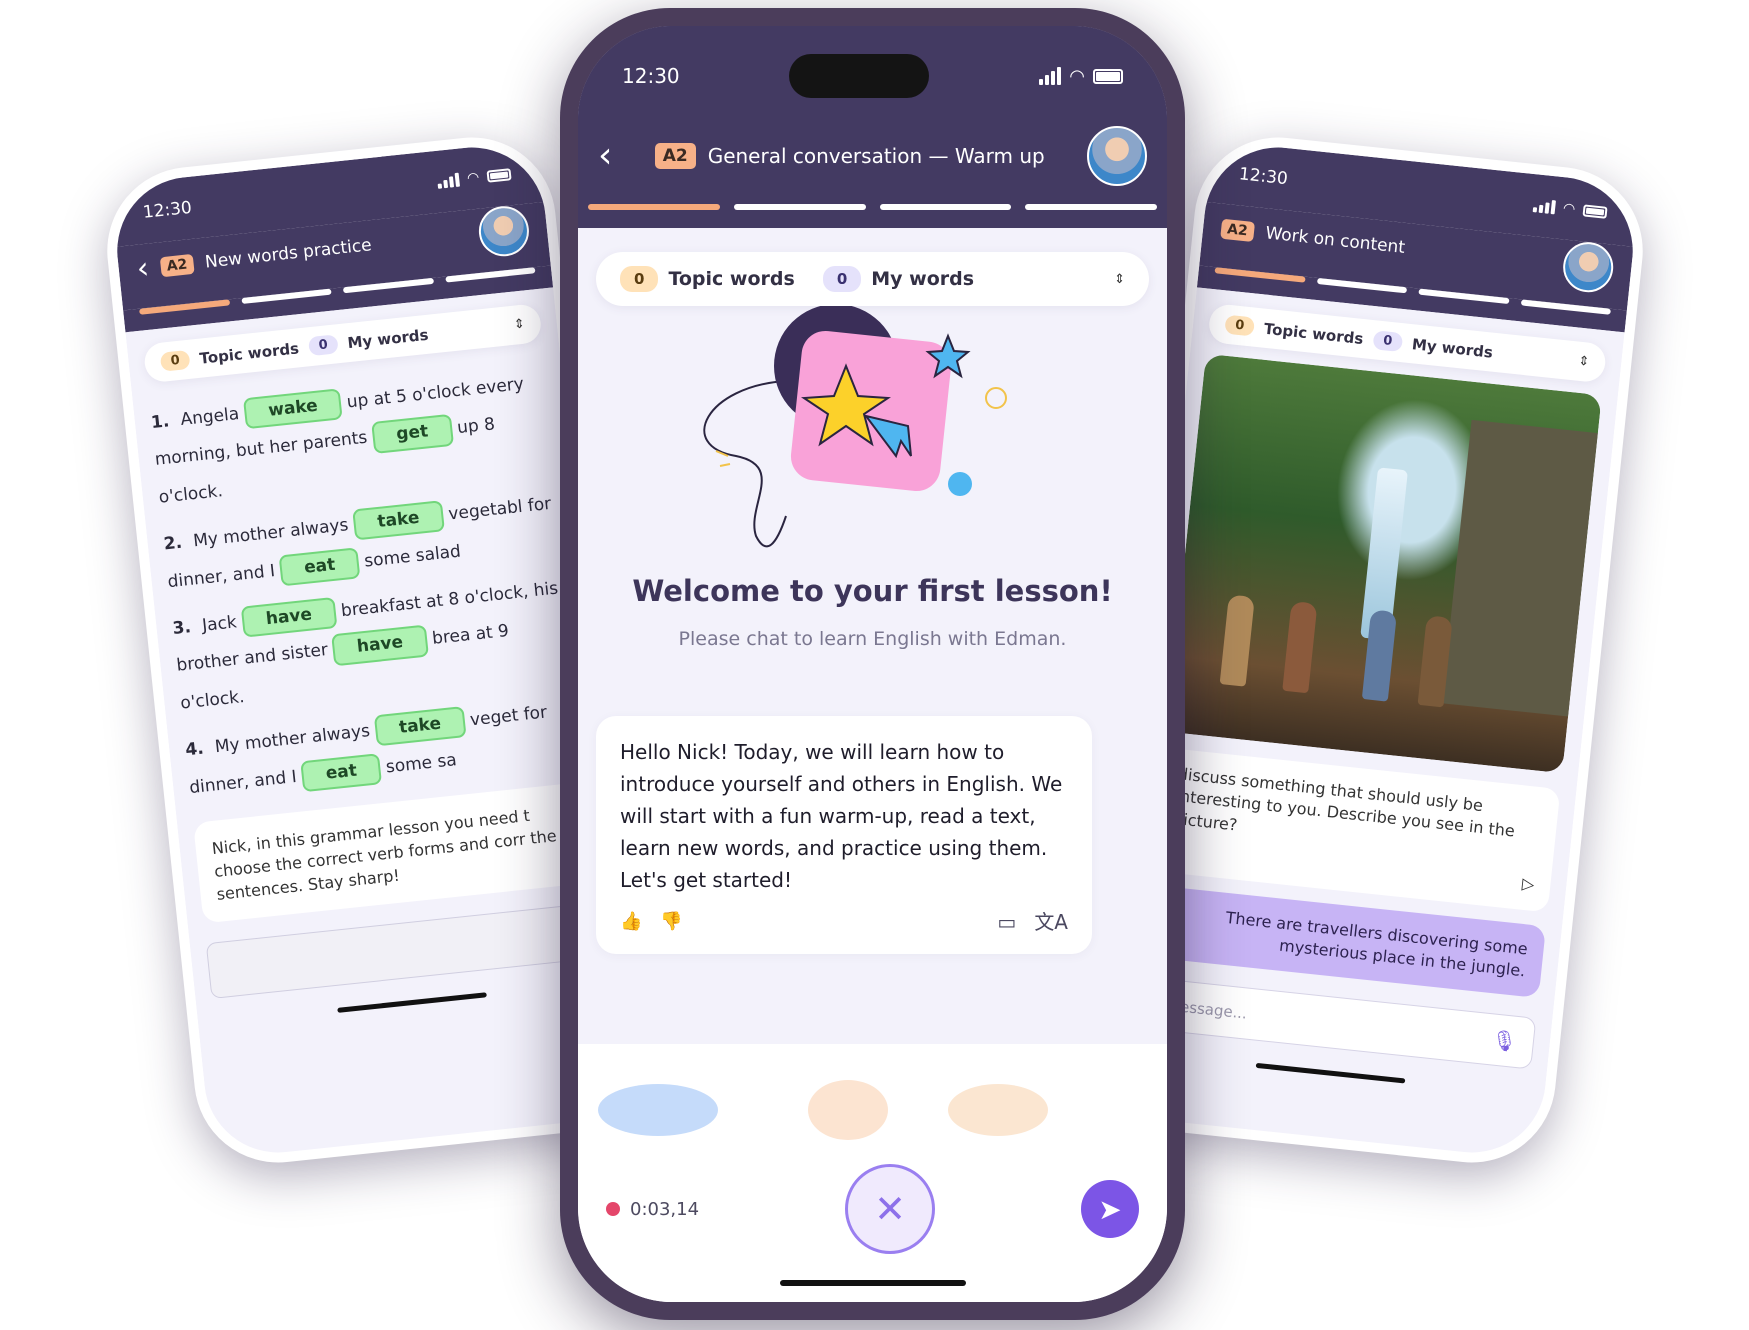 This screenshot has width=1749, height=1330. What do you see at coordinates (631, 922) in the screenshot?
I see `thumbs-up-icon: 👍` at bounding box center [631, 922].